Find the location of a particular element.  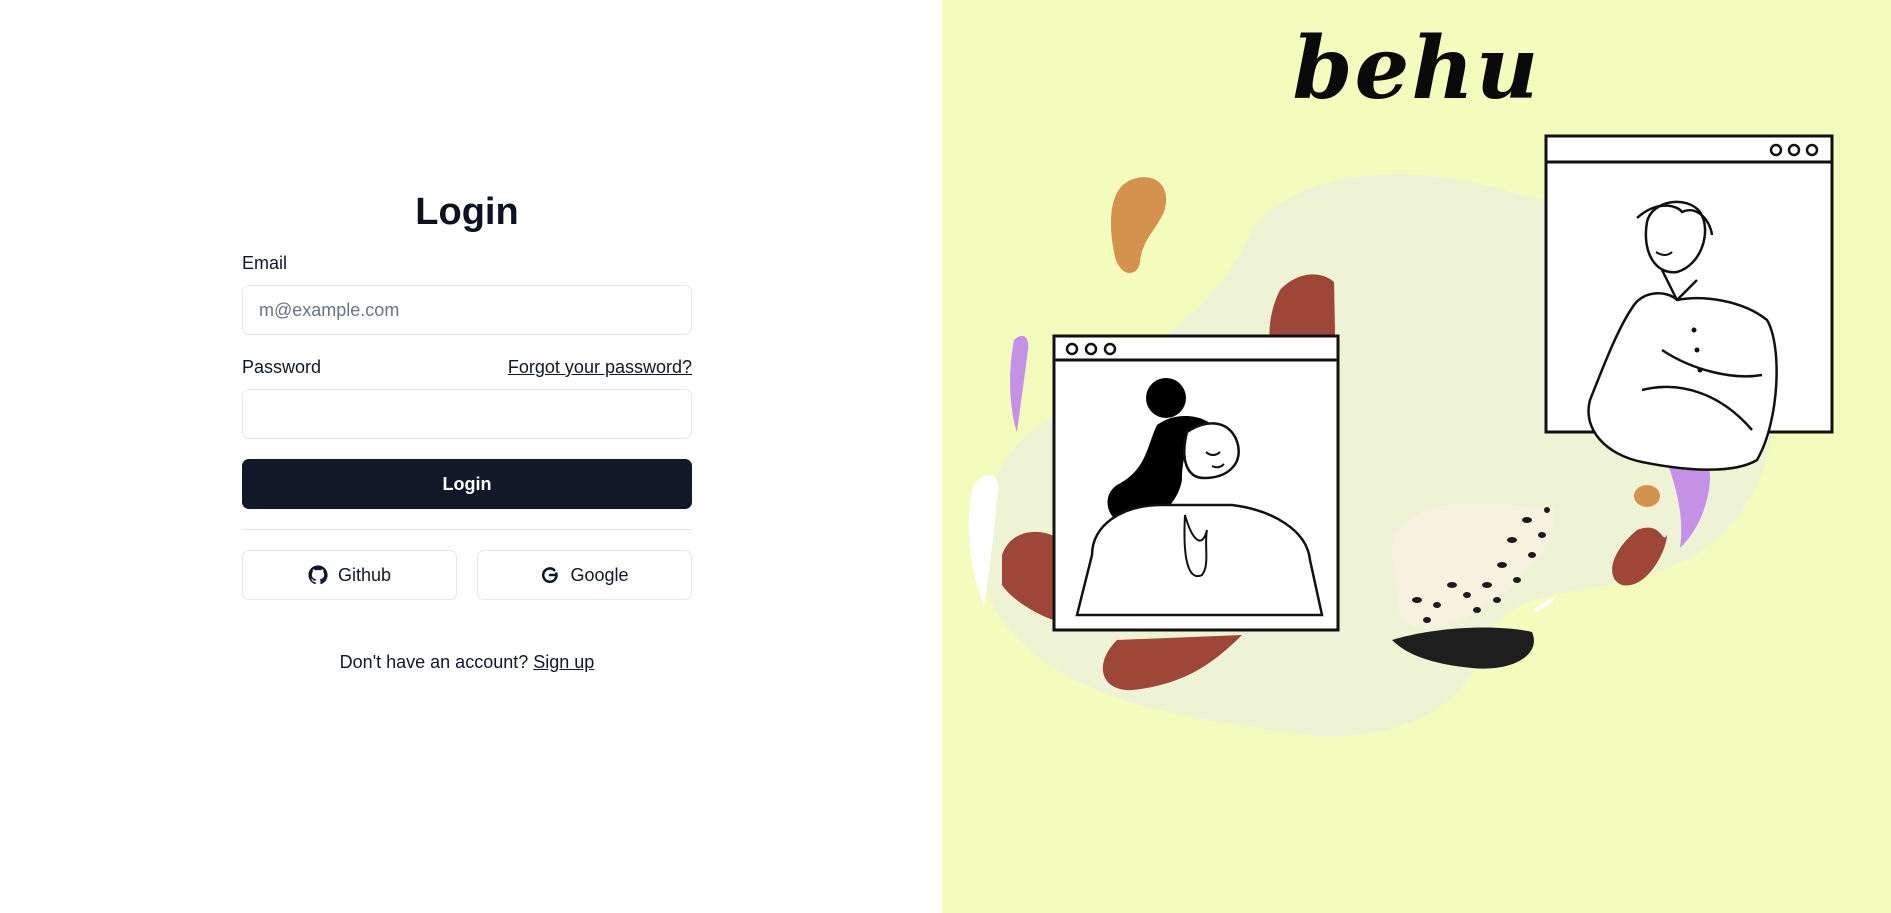

github-icon is located at coordinates (318, 575).